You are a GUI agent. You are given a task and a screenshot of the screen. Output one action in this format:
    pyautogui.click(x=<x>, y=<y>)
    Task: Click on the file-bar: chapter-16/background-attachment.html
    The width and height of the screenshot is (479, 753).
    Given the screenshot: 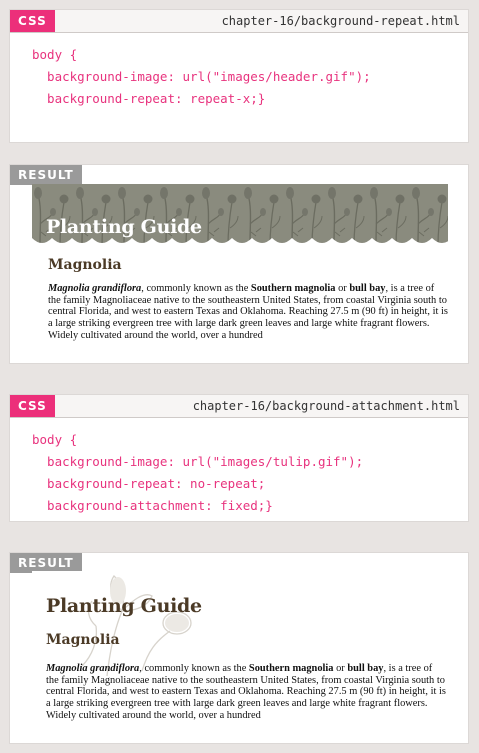 What is the action you would take?
    pyautogui.click(x=239, y=406)
    